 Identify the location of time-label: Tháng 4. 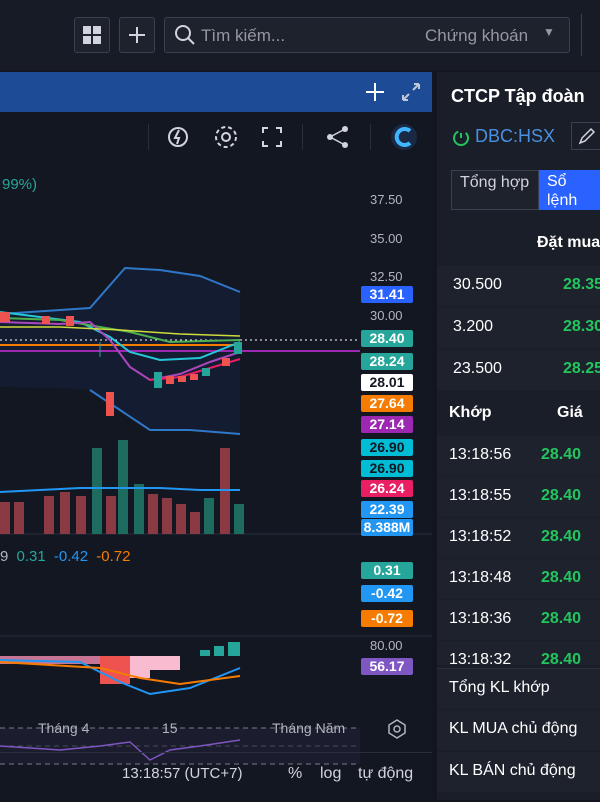
(64, 728).